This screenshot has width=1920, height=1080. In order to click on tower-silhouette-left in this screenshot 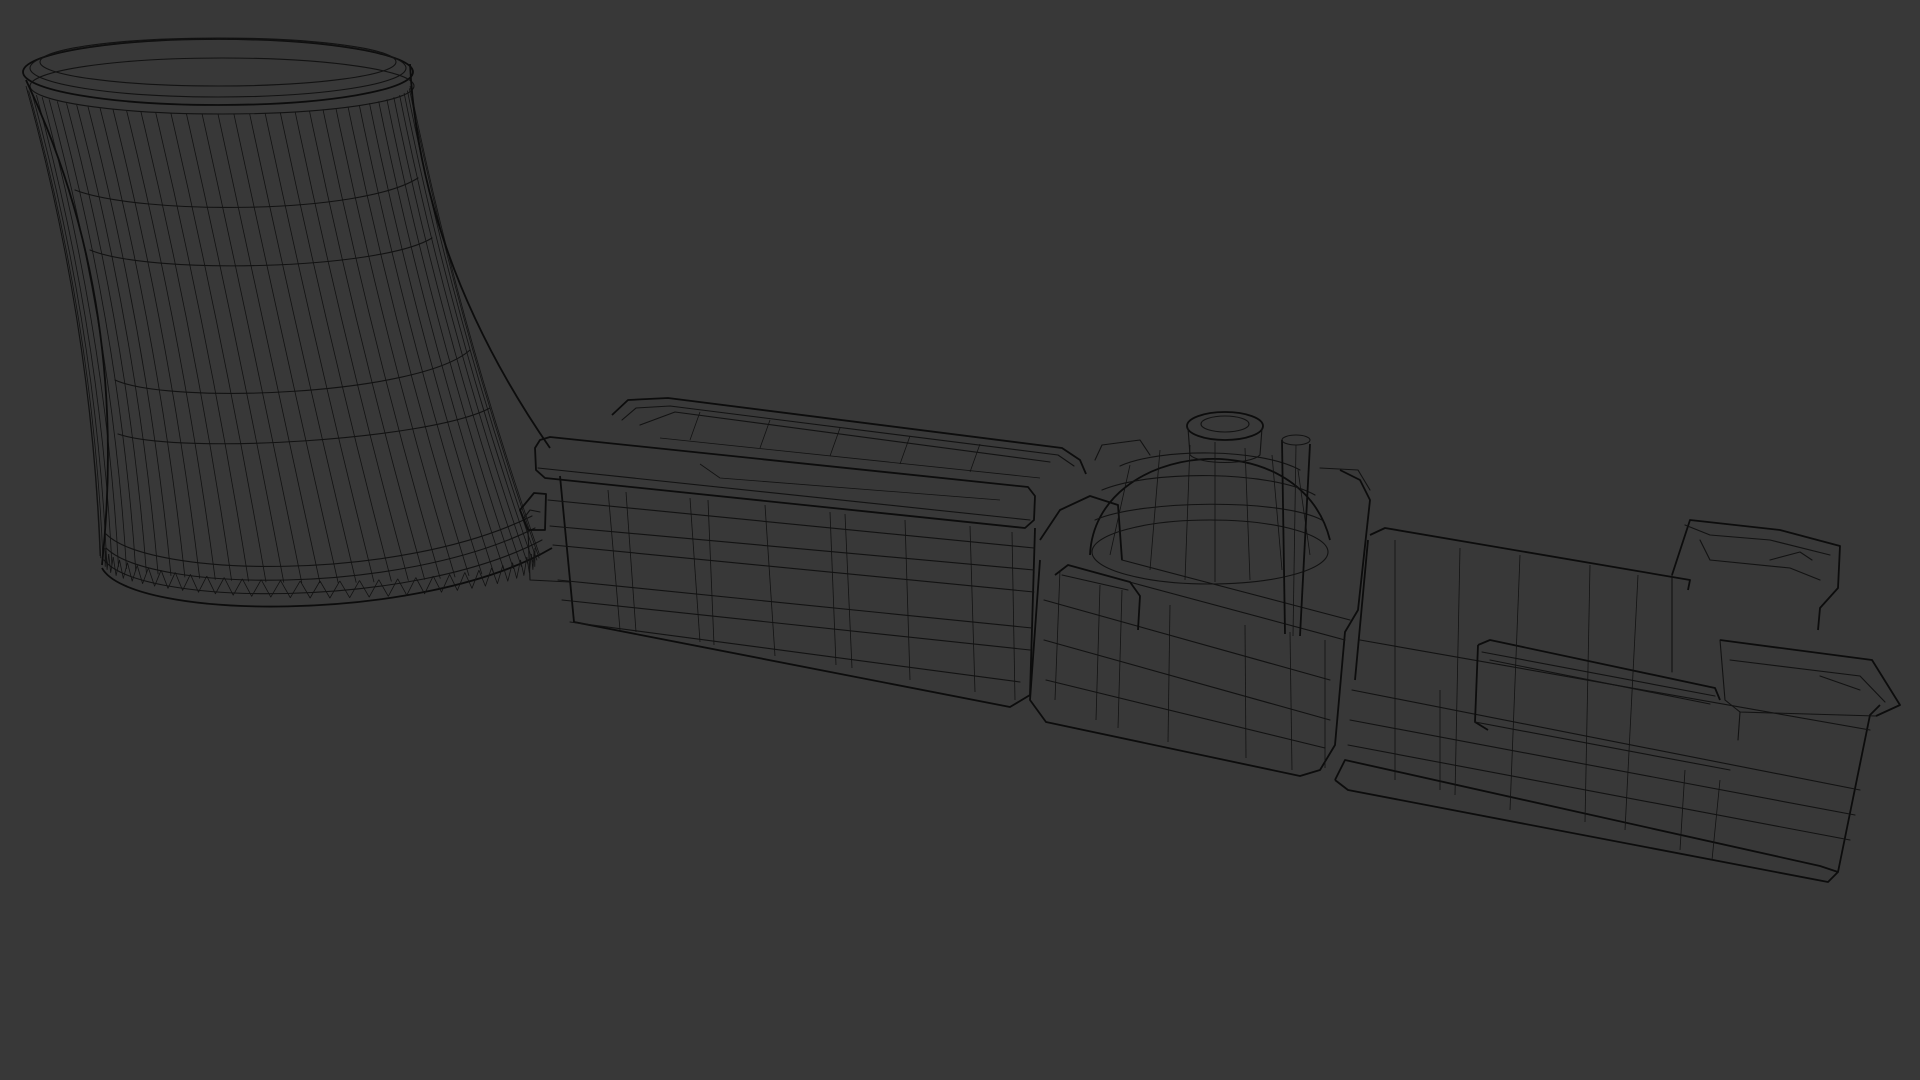, I will do `click(67, 322)`.